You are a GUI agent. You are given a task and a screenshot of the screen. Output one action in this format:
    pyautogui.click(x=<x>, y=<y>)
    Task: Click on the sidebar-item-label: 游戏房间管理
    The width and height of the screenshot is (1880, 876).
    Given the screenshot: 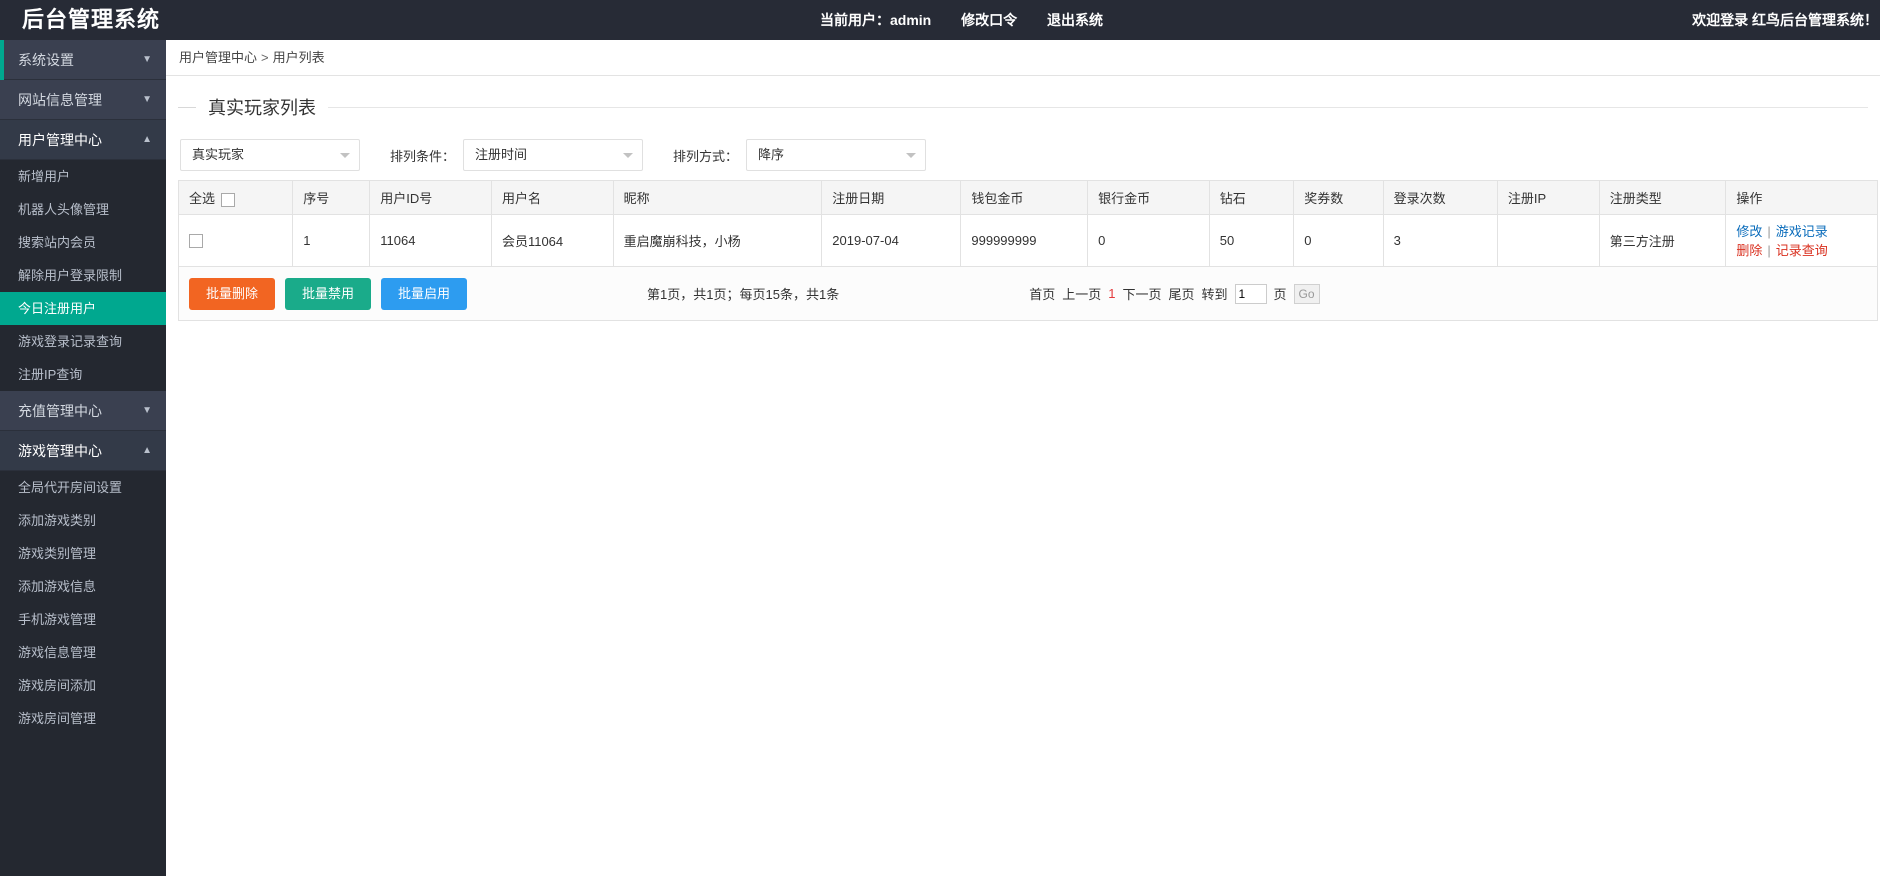 What is the action you would take?
    pyautogui.click(x=57, y=718)
    